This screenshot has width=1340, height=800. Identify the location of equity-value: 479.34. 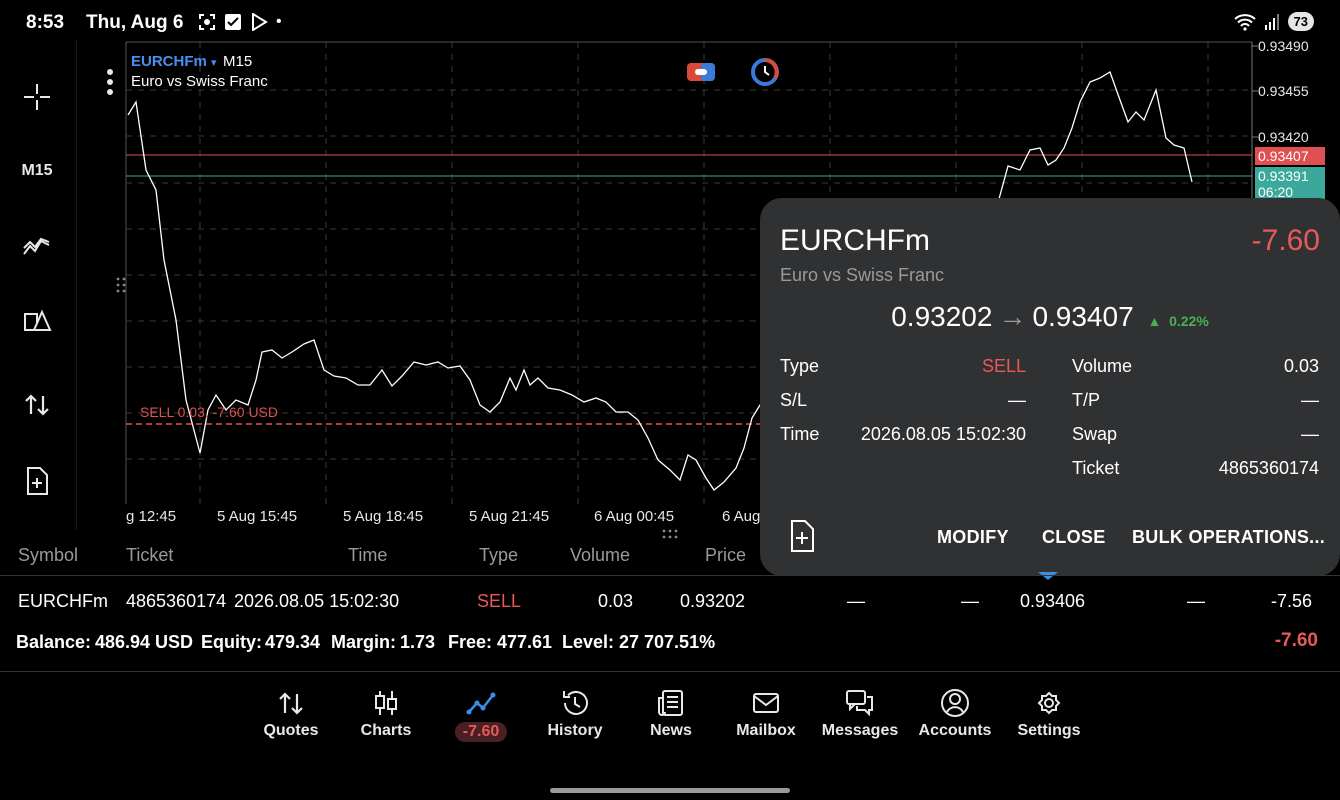
(293, 642).